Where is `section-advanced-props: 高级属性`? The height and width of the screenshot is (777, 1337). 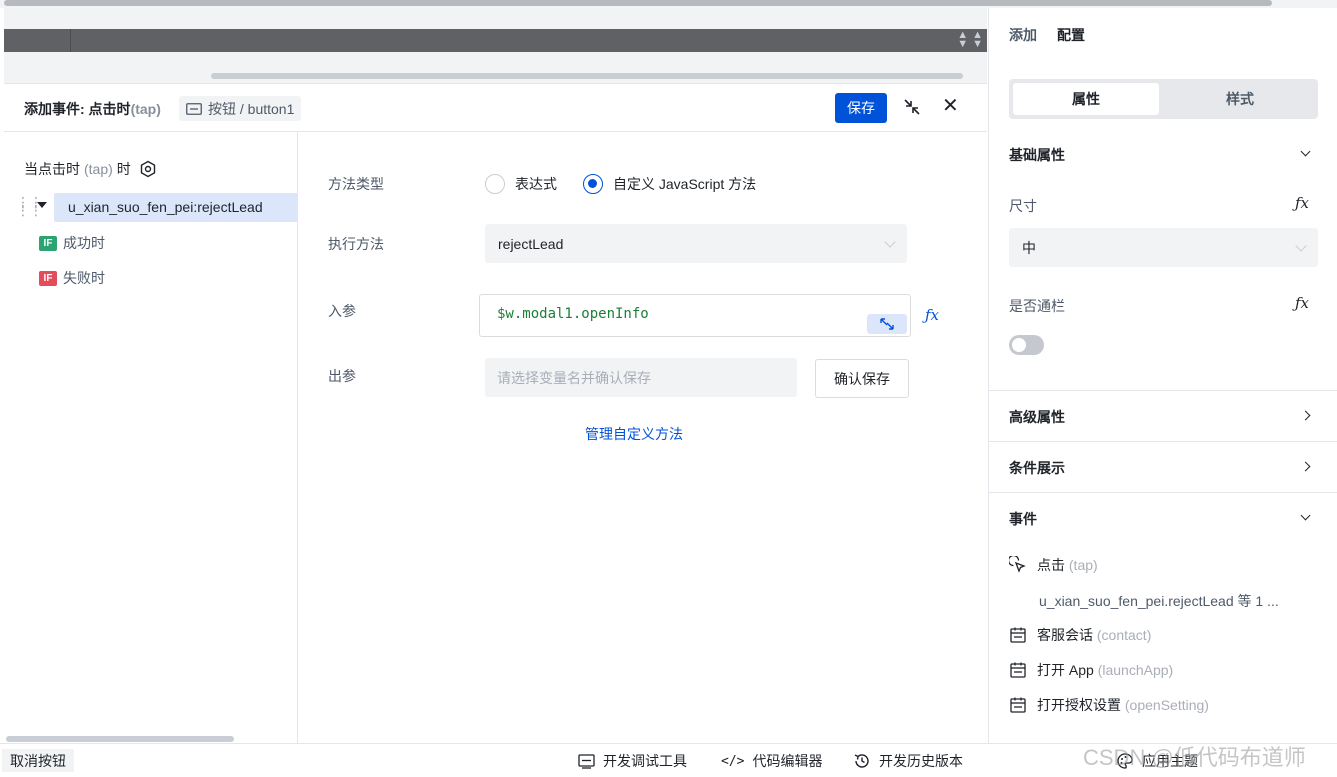
section-advanced-props: 高级属性 is located at coordinates (1037, 417).